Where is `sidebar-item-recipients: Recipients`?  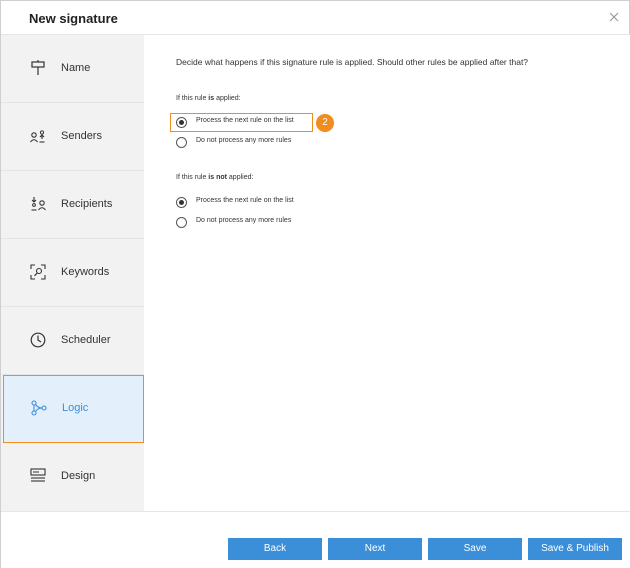 sidebar-item-recipients: Recipients is located at coordinates (72, 205).